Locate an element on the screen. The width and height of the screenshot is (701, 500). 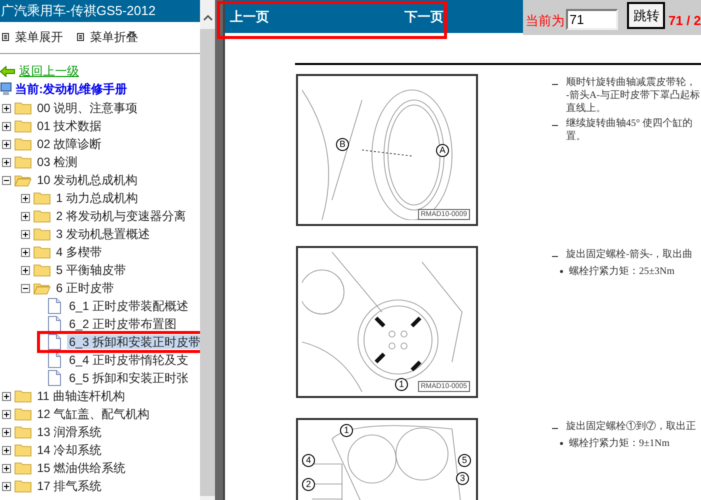
tree-item: 6_1 正时皮带装配概述 is located at coordinates (128, 306).